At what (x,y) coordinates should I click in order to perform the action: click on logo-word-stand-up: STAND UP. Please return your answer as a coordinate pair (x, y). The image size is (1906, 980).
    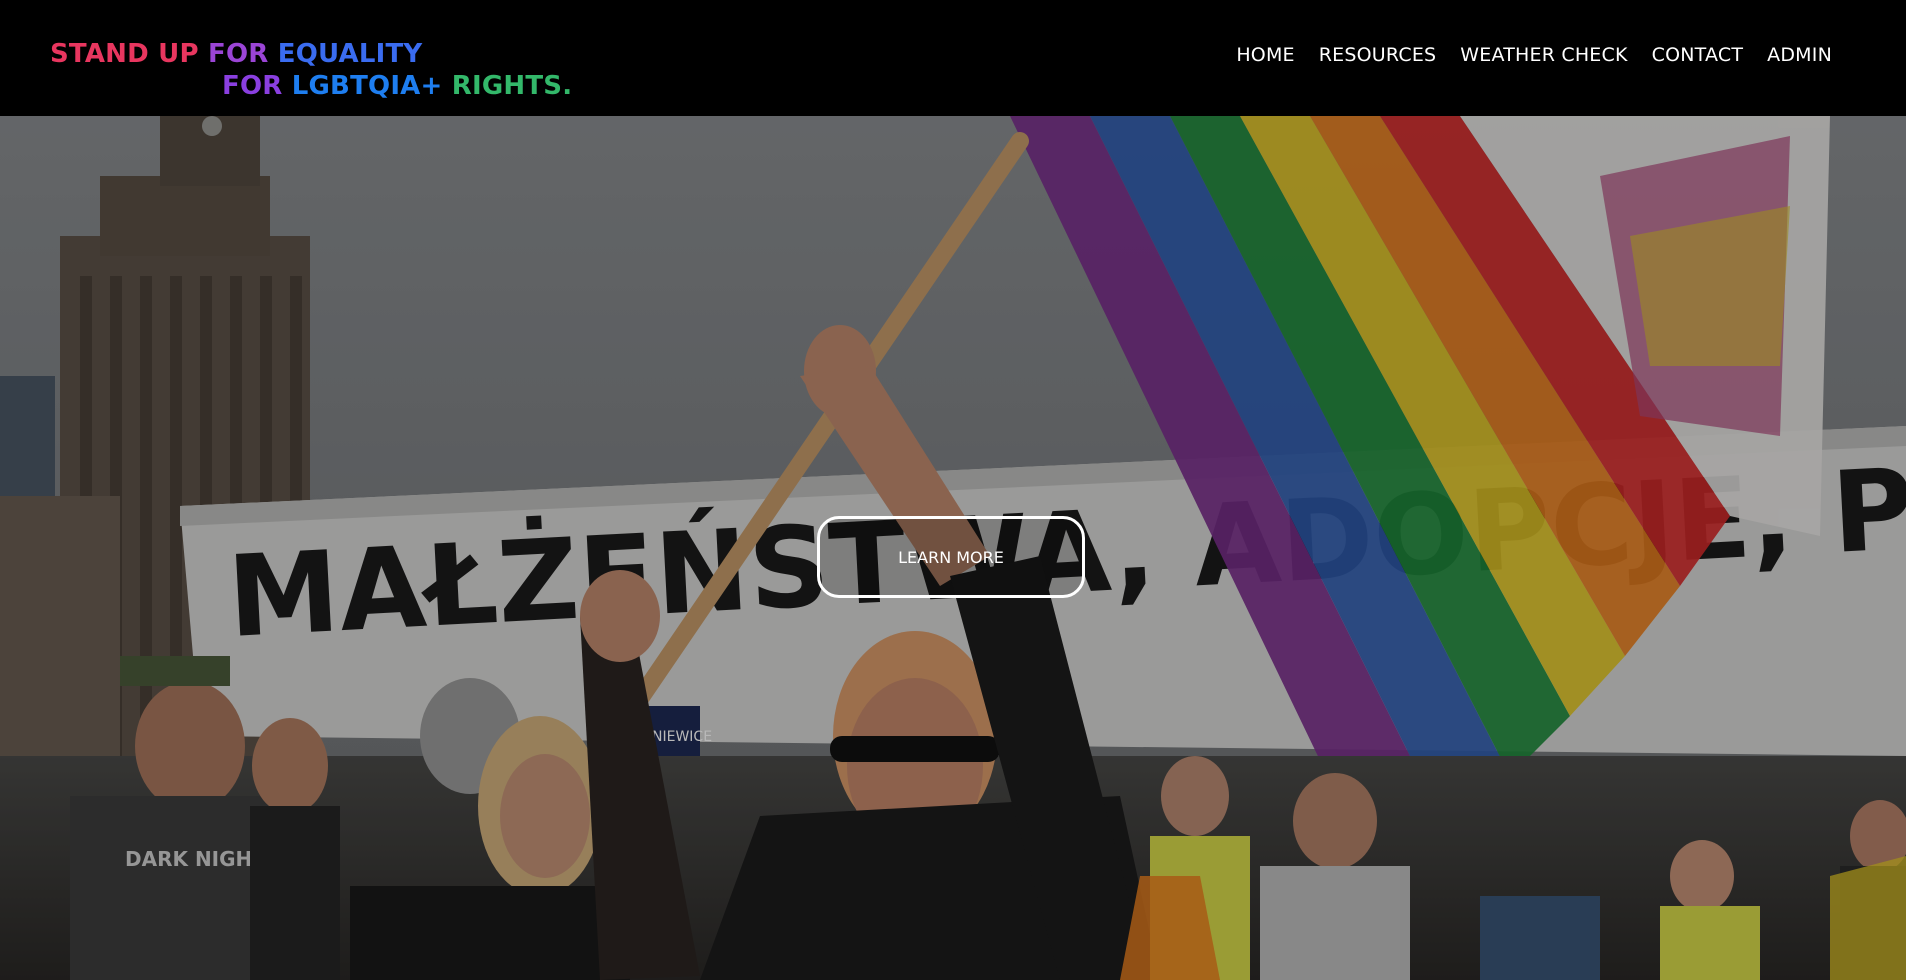
    Looking at the image, I should click on (129, 54).